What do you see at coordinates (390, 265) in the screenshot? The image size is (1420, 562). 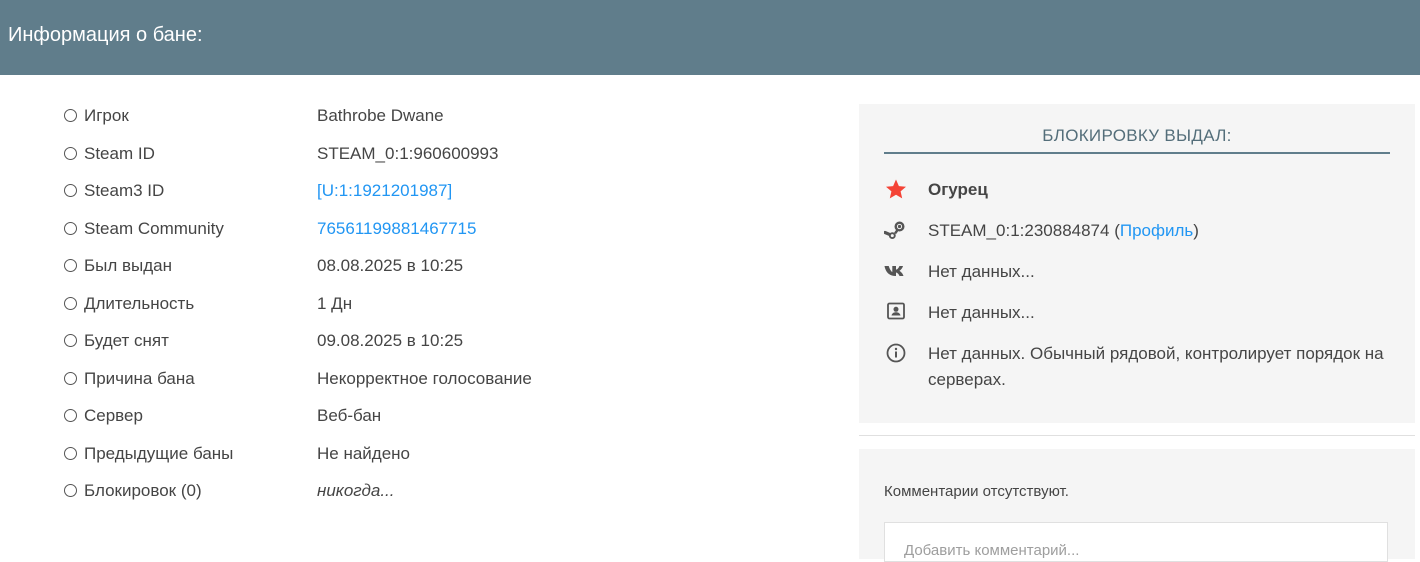 I see `info-value-issued: 08.08.2025 в 10:25` at bounding box center [390, 265].